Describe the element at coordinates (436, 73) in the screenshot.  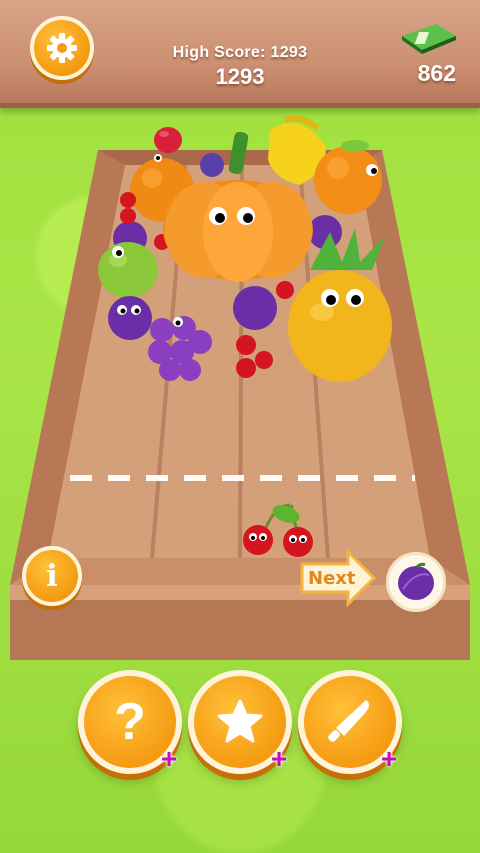
I see `coin-counter: 862` at that location.